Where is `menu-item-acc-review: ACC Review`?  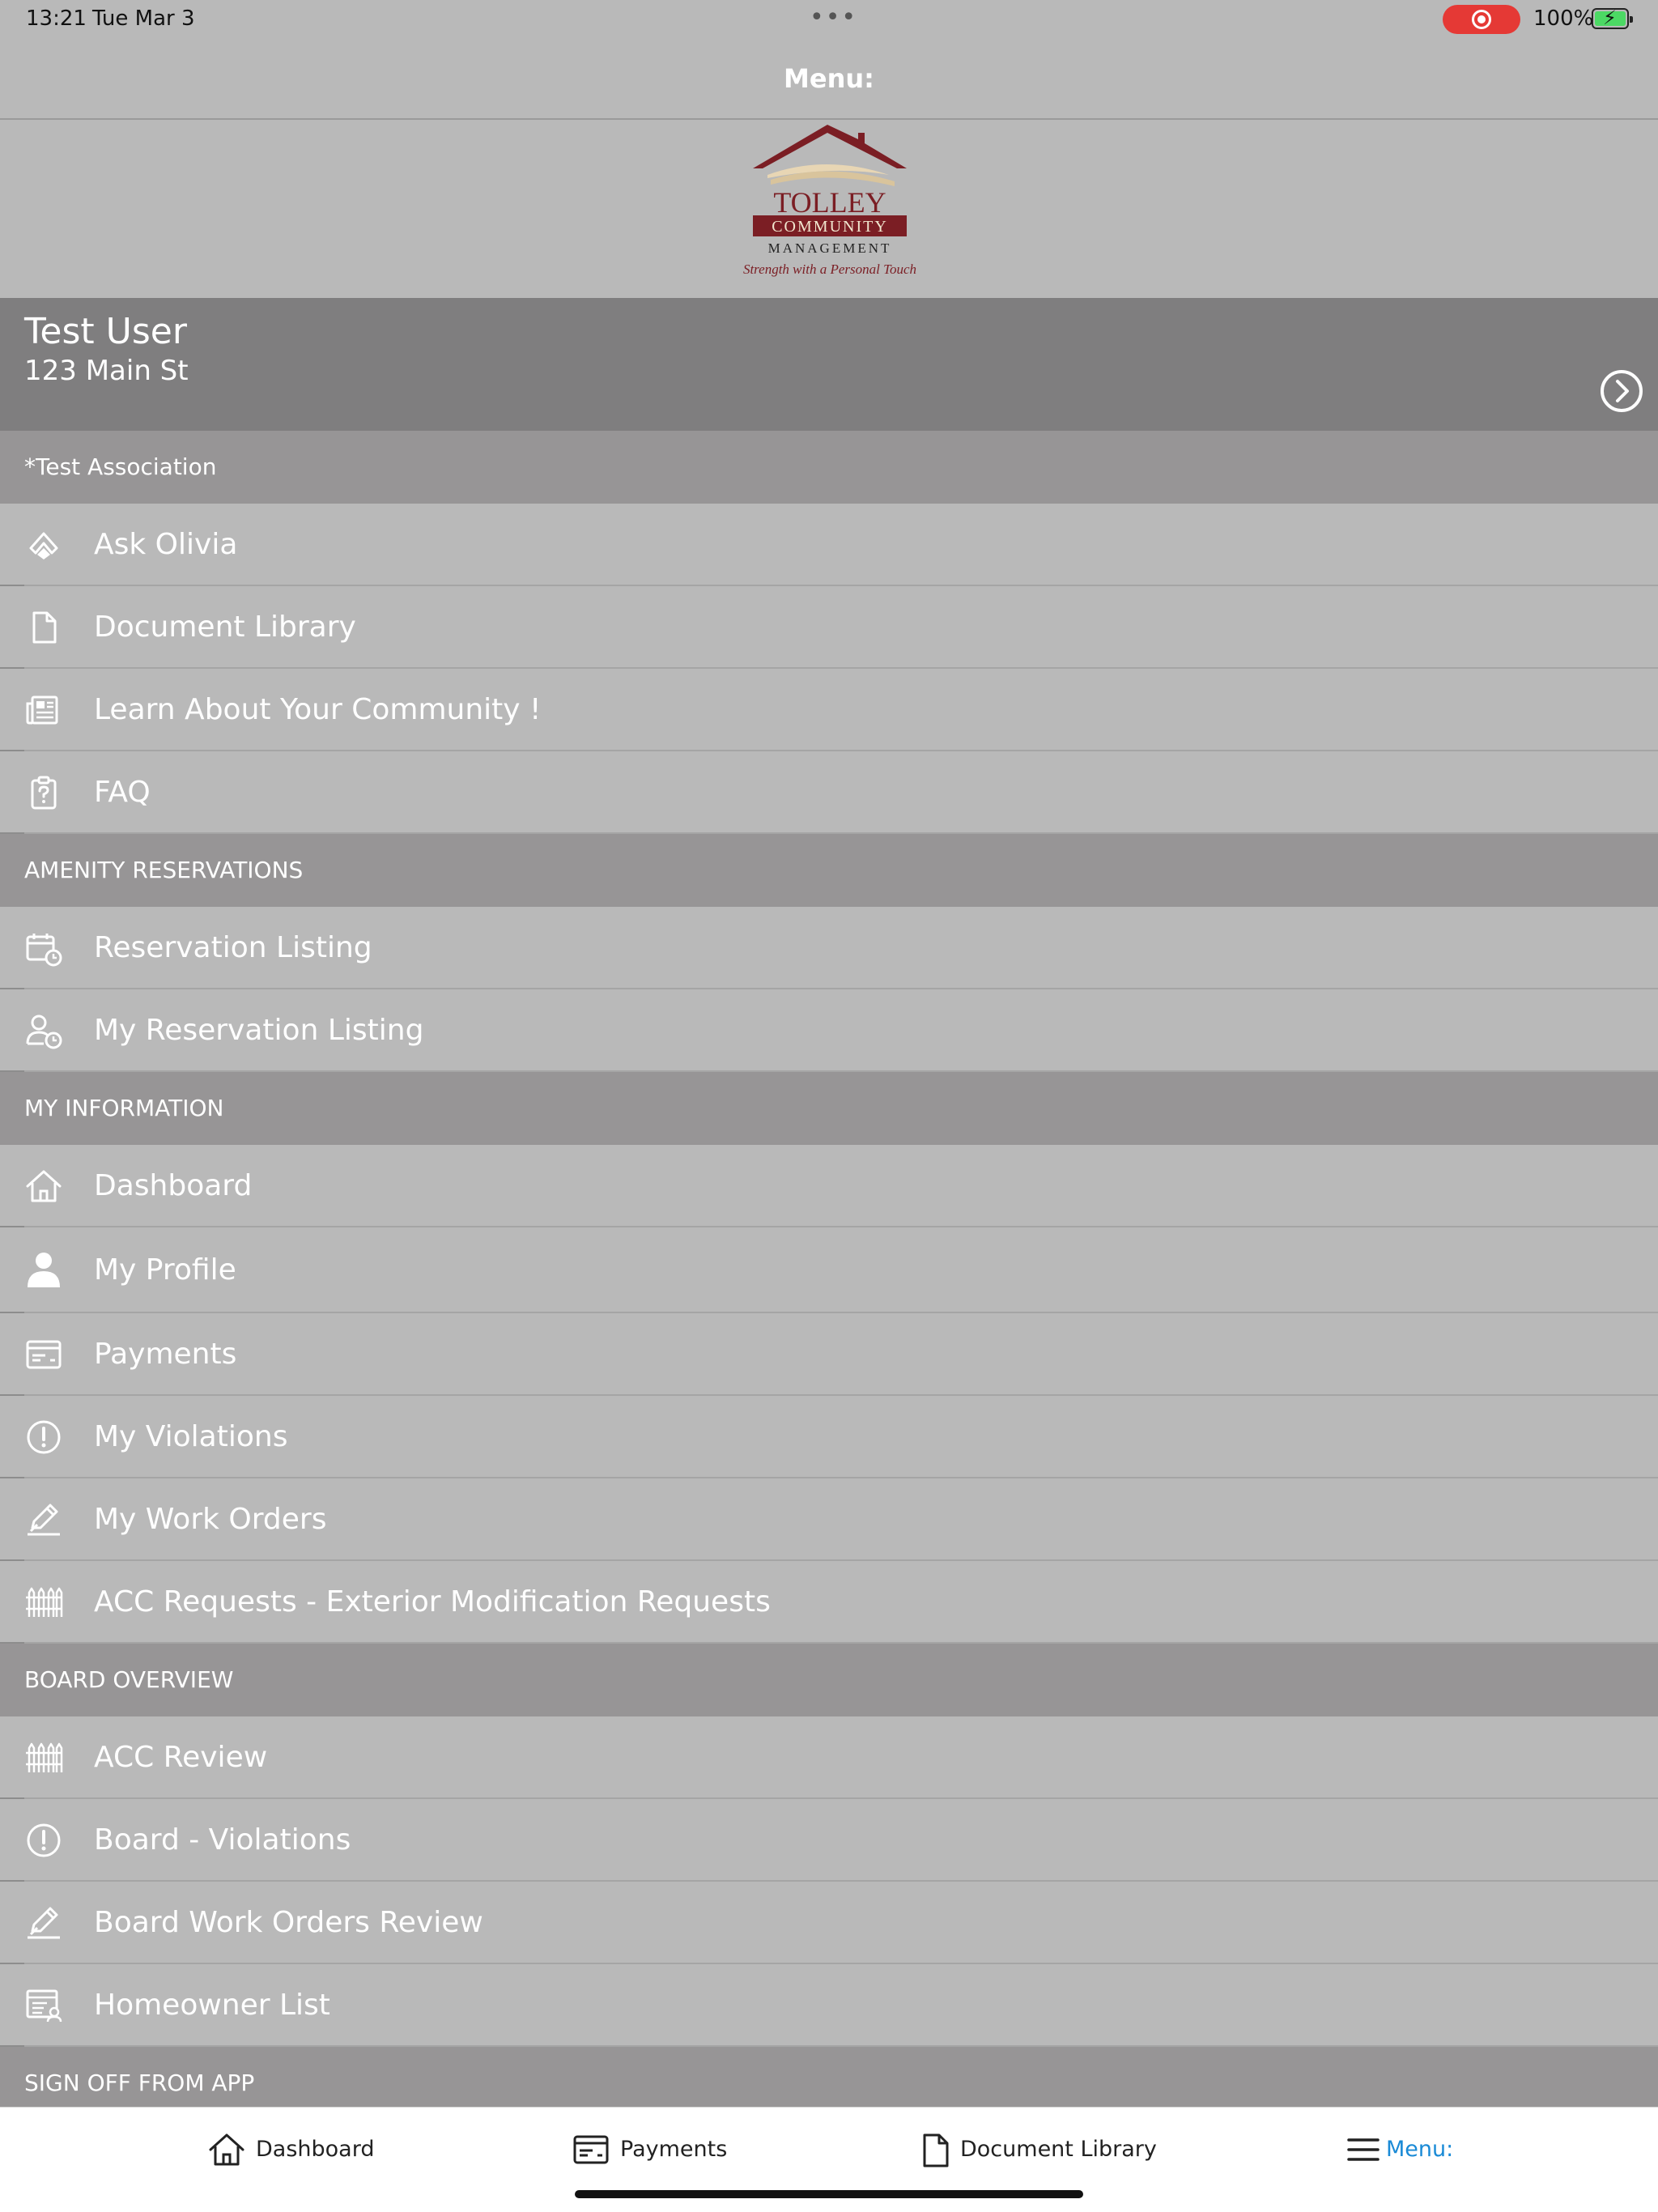 menu-item-acc-review: ACC Review is located at coordinates (829, 1758).